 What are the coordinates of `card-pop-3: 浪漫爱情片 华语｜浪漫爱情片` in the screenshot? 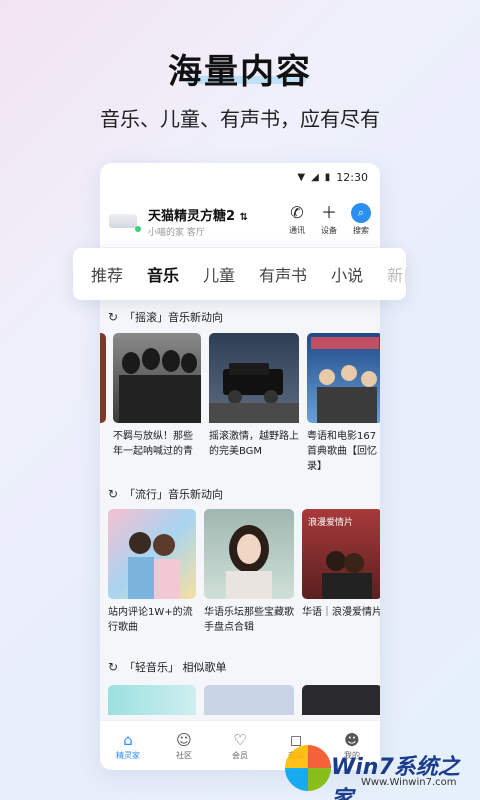 It's located at (341, 564).